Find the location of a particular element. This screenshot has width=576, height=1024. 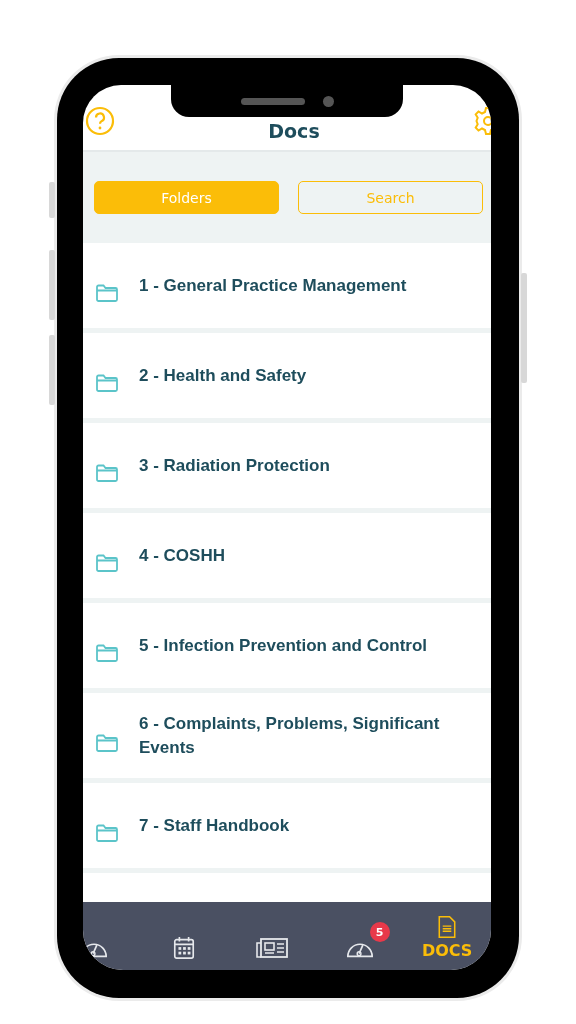

folder-row: 7 - Staff Handbook is located at coordinates (287, 825).